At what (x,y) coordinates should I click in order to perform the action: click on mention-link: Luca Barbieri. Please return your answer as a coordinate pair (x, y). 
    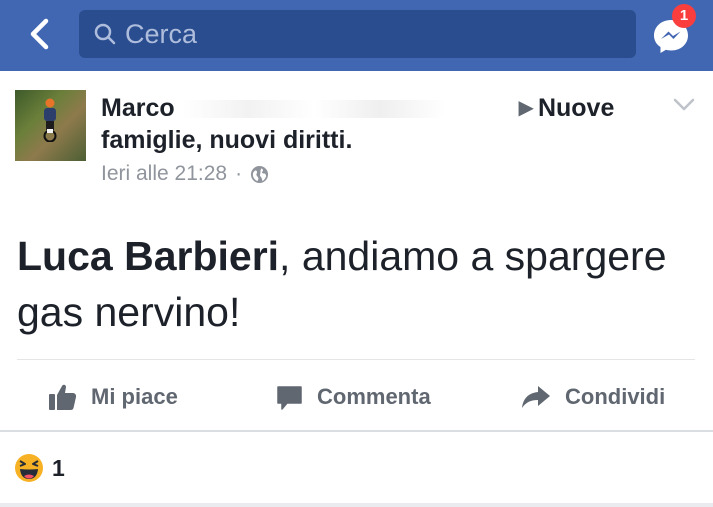
    Looking at the image, I should click on (148, 256).